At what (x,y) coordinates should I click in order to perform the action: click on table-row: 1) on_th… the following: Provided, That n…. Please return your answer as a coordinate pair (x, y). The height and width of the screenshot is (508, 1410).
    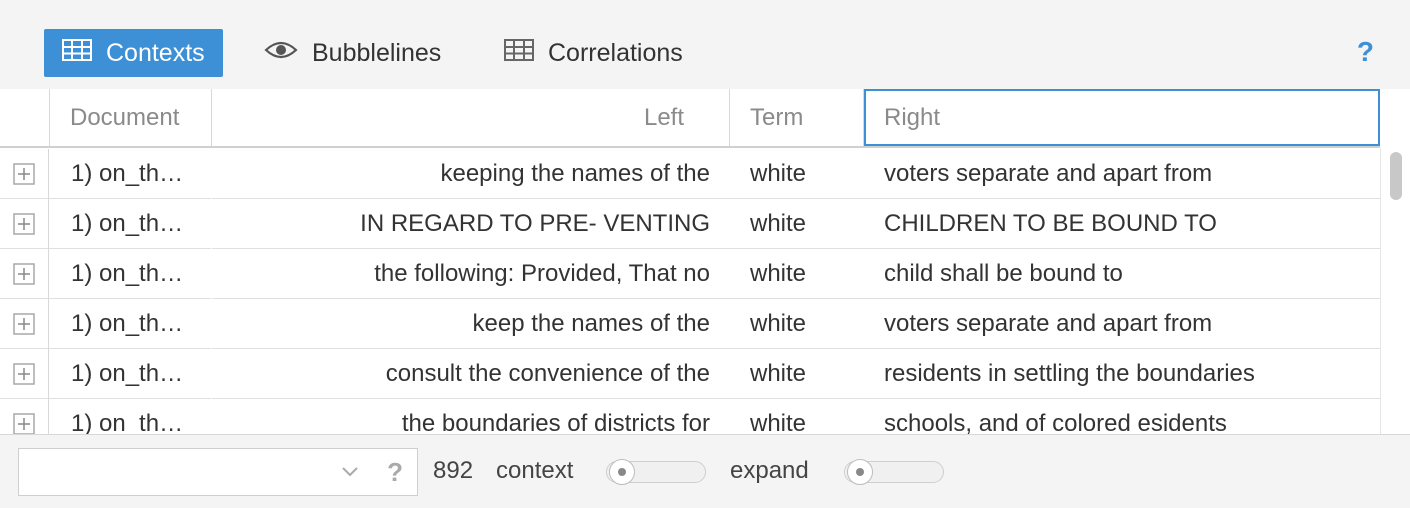
    Looking at the image, I should click on (690, 274).